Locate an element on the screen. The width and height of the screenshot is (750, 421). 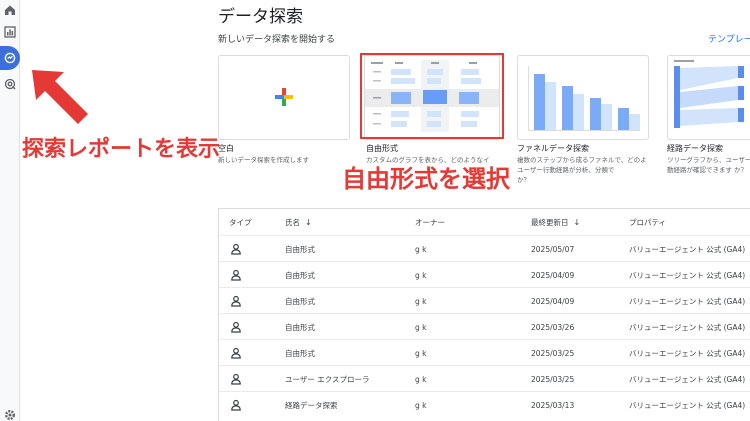
table-row: 自由形式 g k 2025/05/07 バリューエージェント 公式 (GA4) is located at coordinates (484, 248).